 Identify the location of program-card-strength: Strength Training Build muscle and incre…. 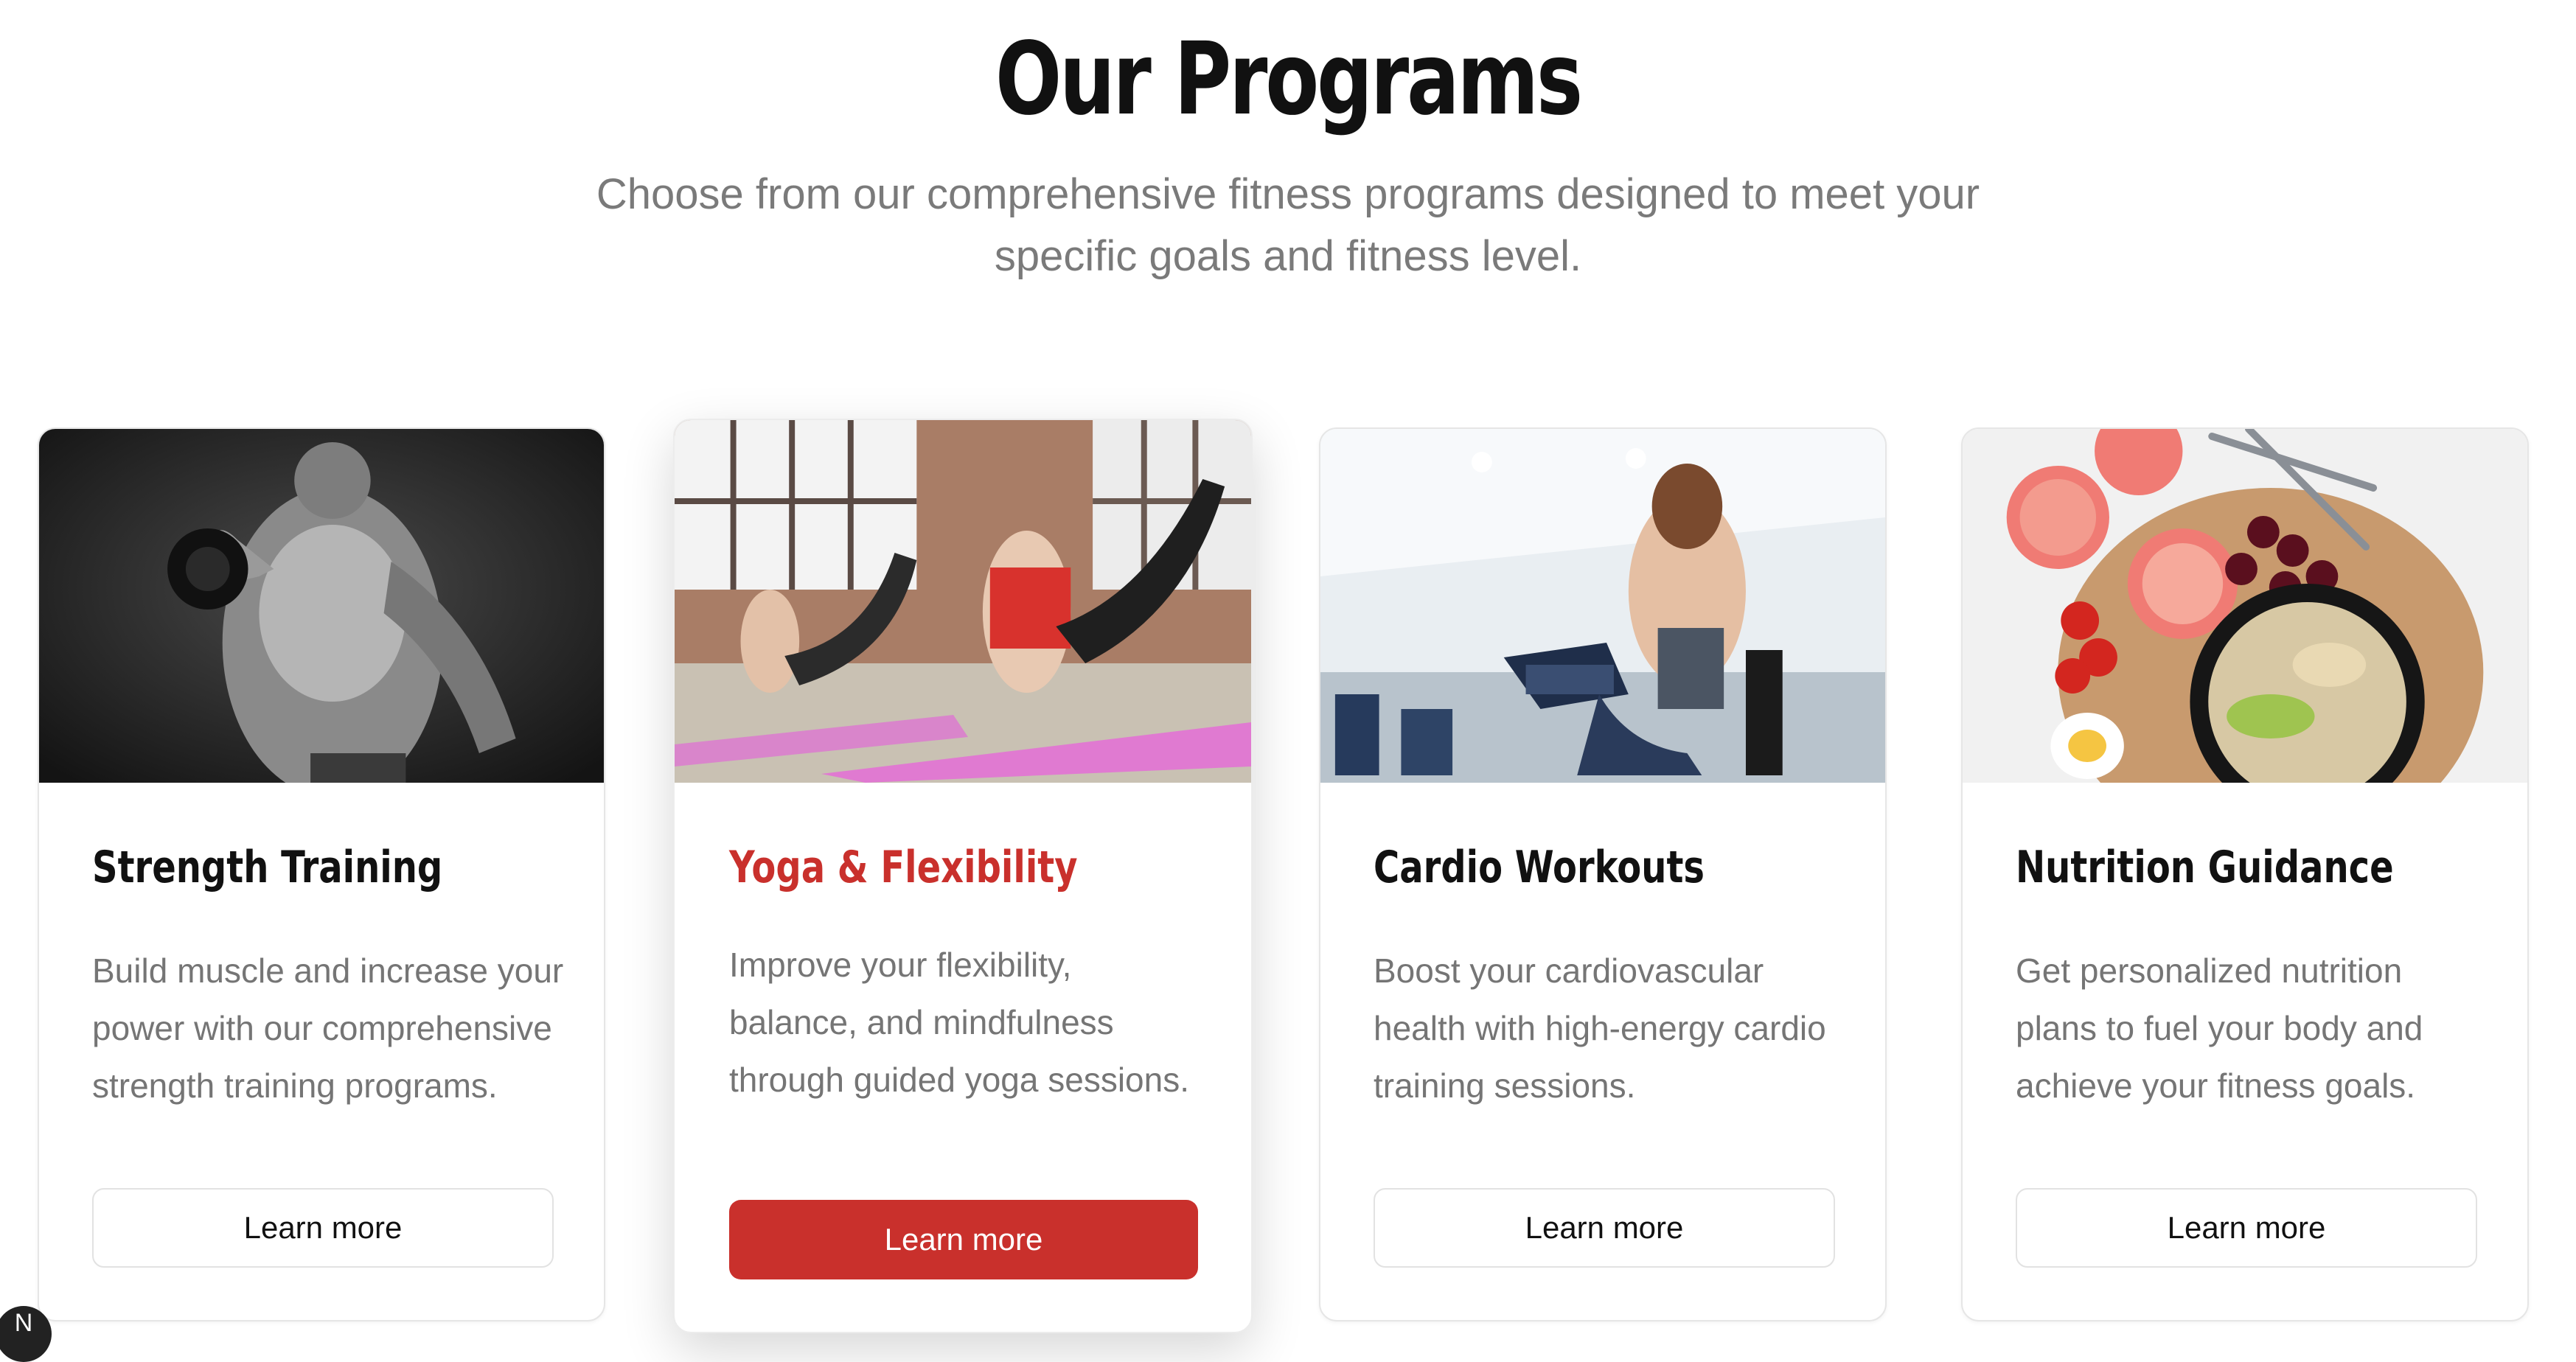
(322, 874).